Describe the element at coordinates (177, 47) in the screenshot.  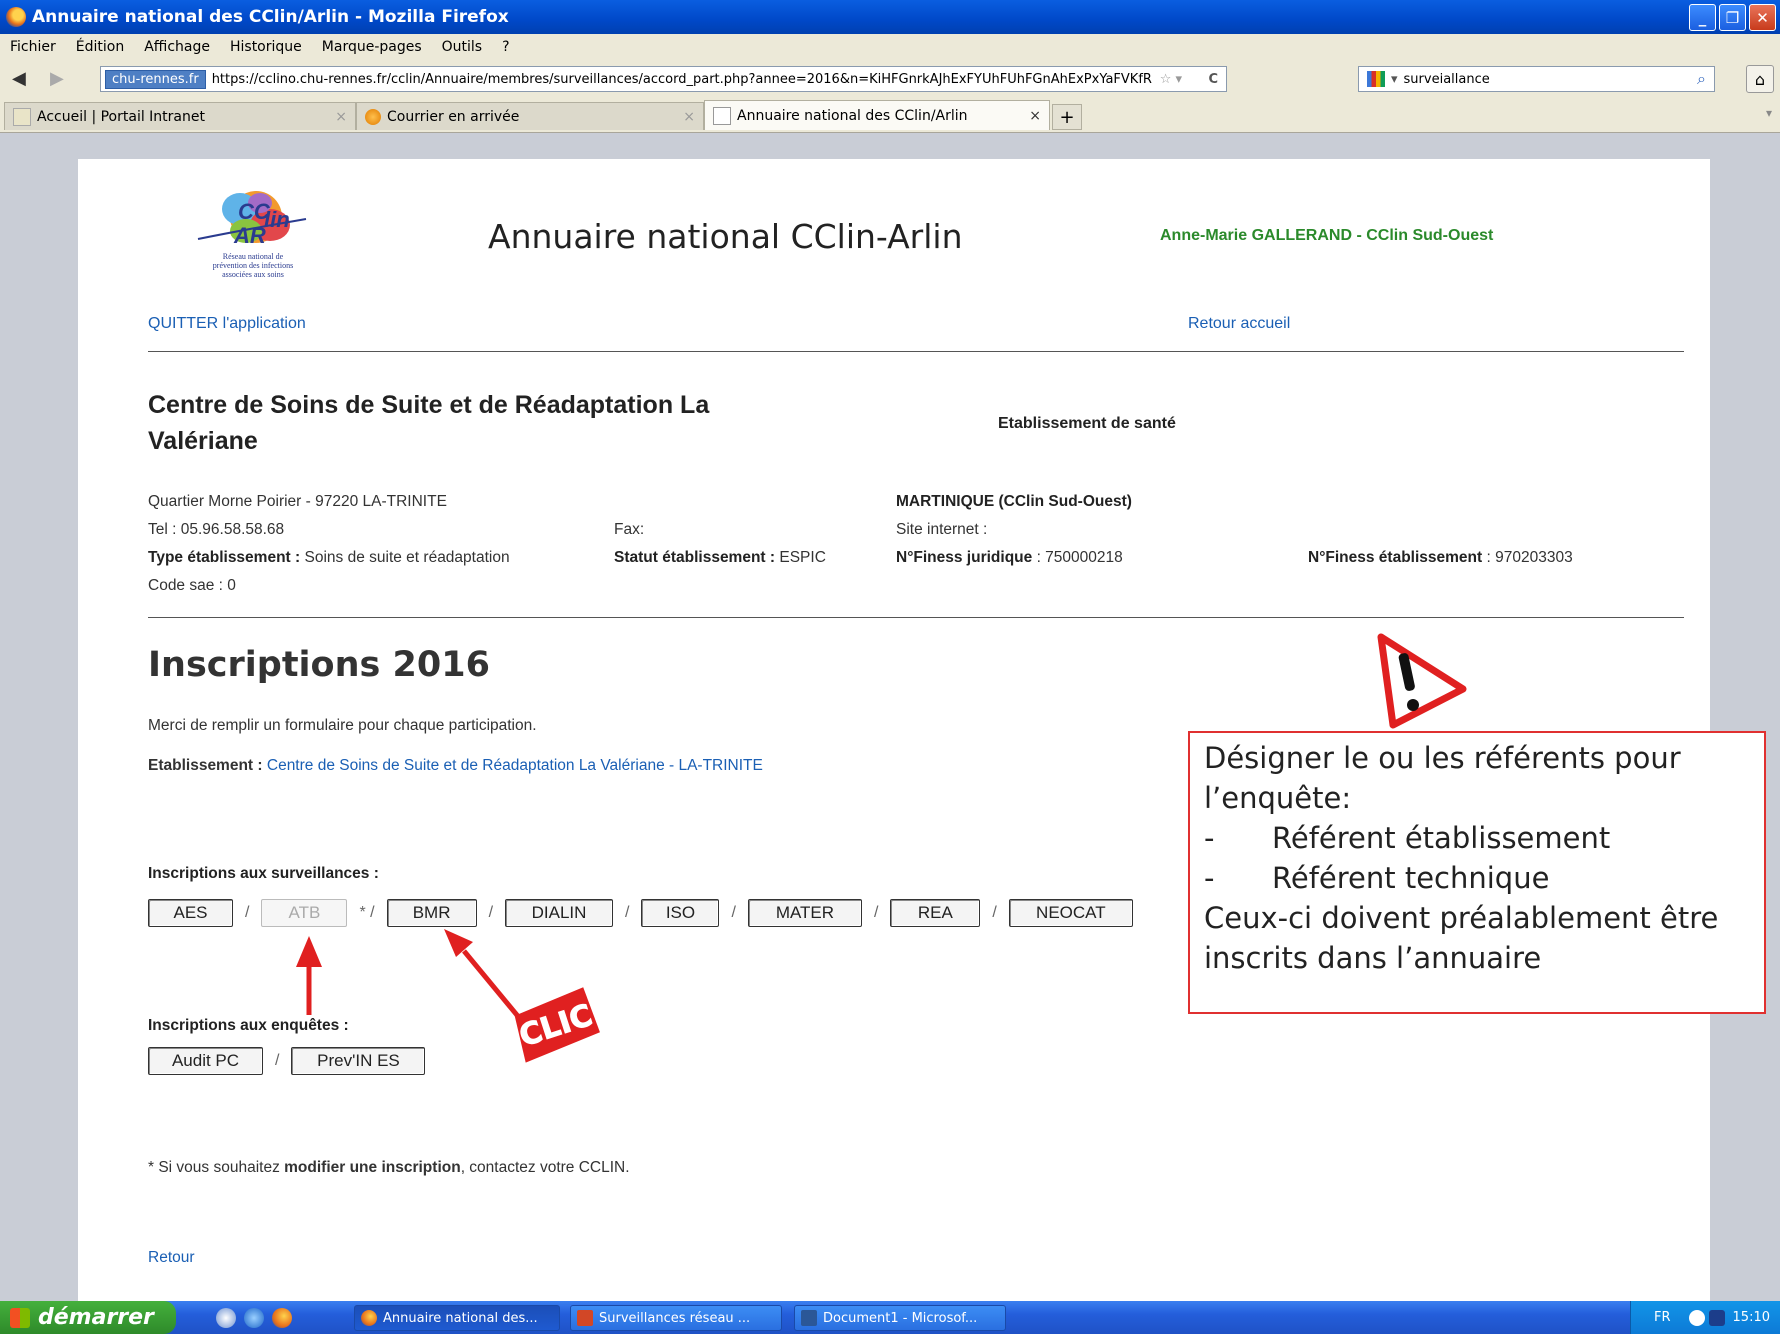
I see `menu-affichage: Affichage` at that location.